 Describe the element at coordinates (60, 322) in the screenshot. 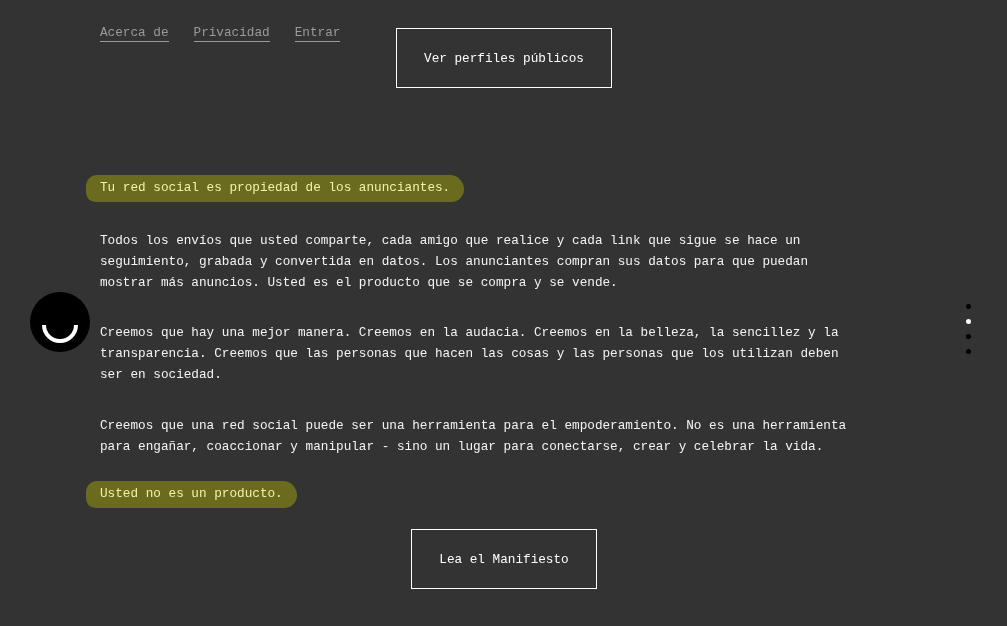

I see `smiley-logo-icon` at that location.